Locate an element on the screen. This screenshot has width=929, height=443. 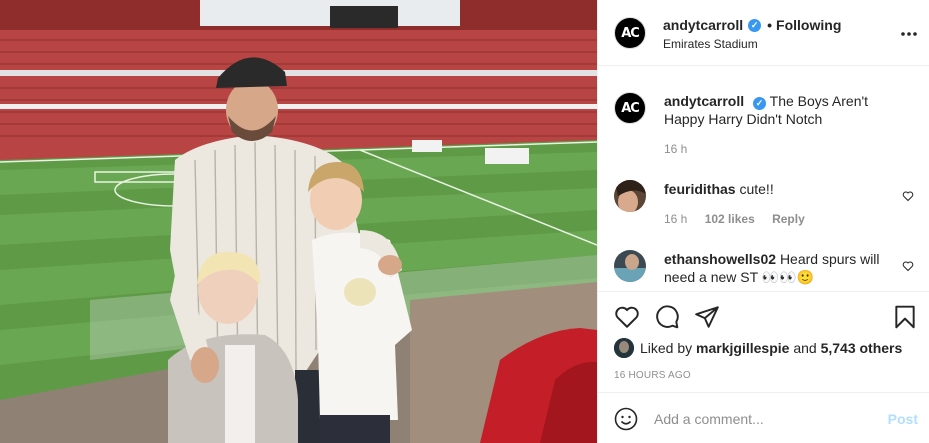
following-button: Following is located at coordinates (808, 25).